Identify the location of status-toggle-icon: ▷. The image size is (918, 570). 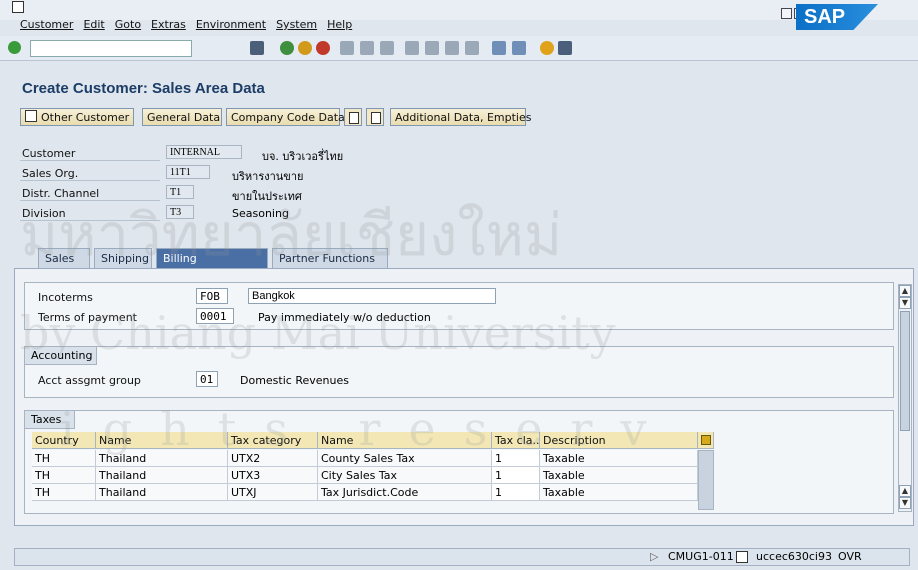
(654, 557).